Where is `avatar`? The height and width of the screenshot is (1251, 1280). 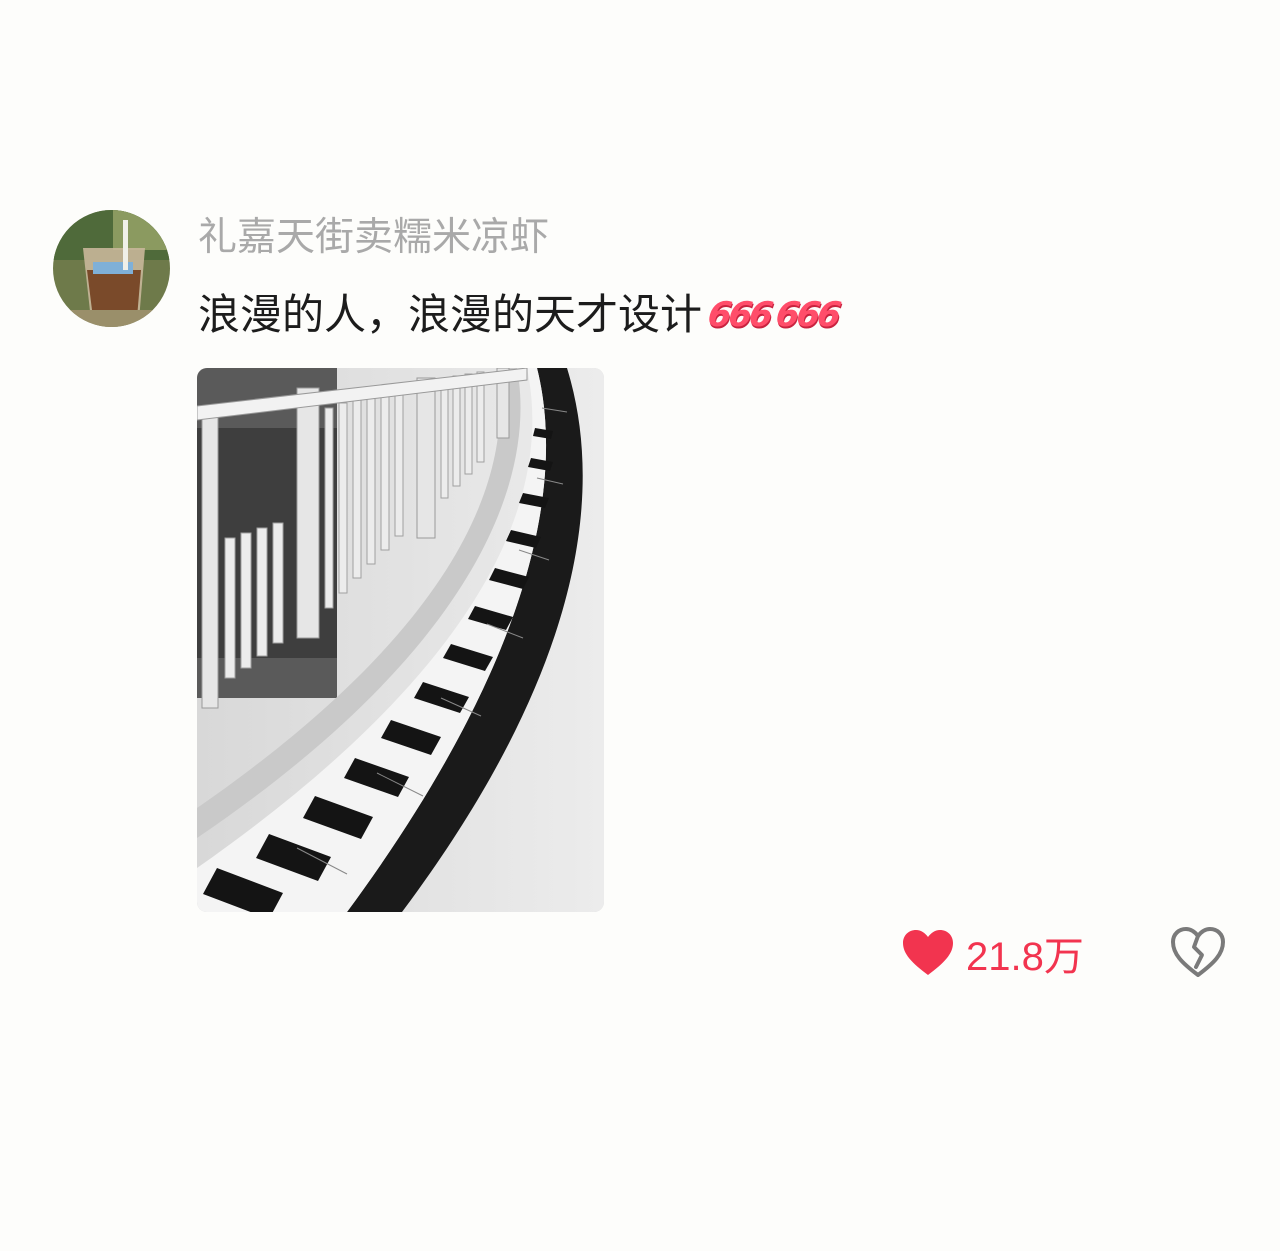 avatar is located at coordinates (111, 268).